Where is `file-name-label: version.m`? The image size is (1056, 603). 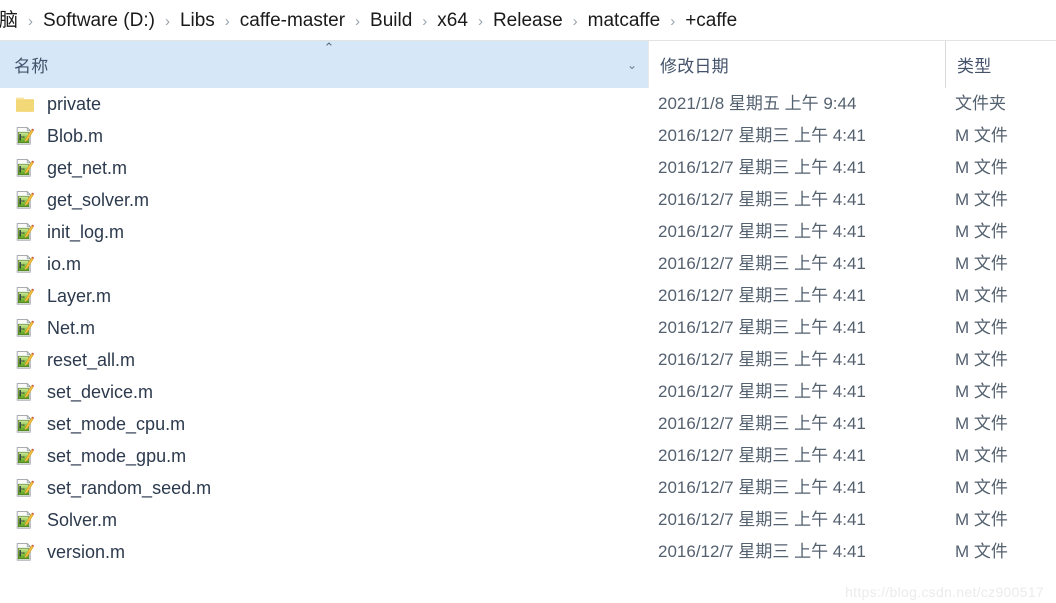 file-name-label: version.m is located at coordinates (86, 552).